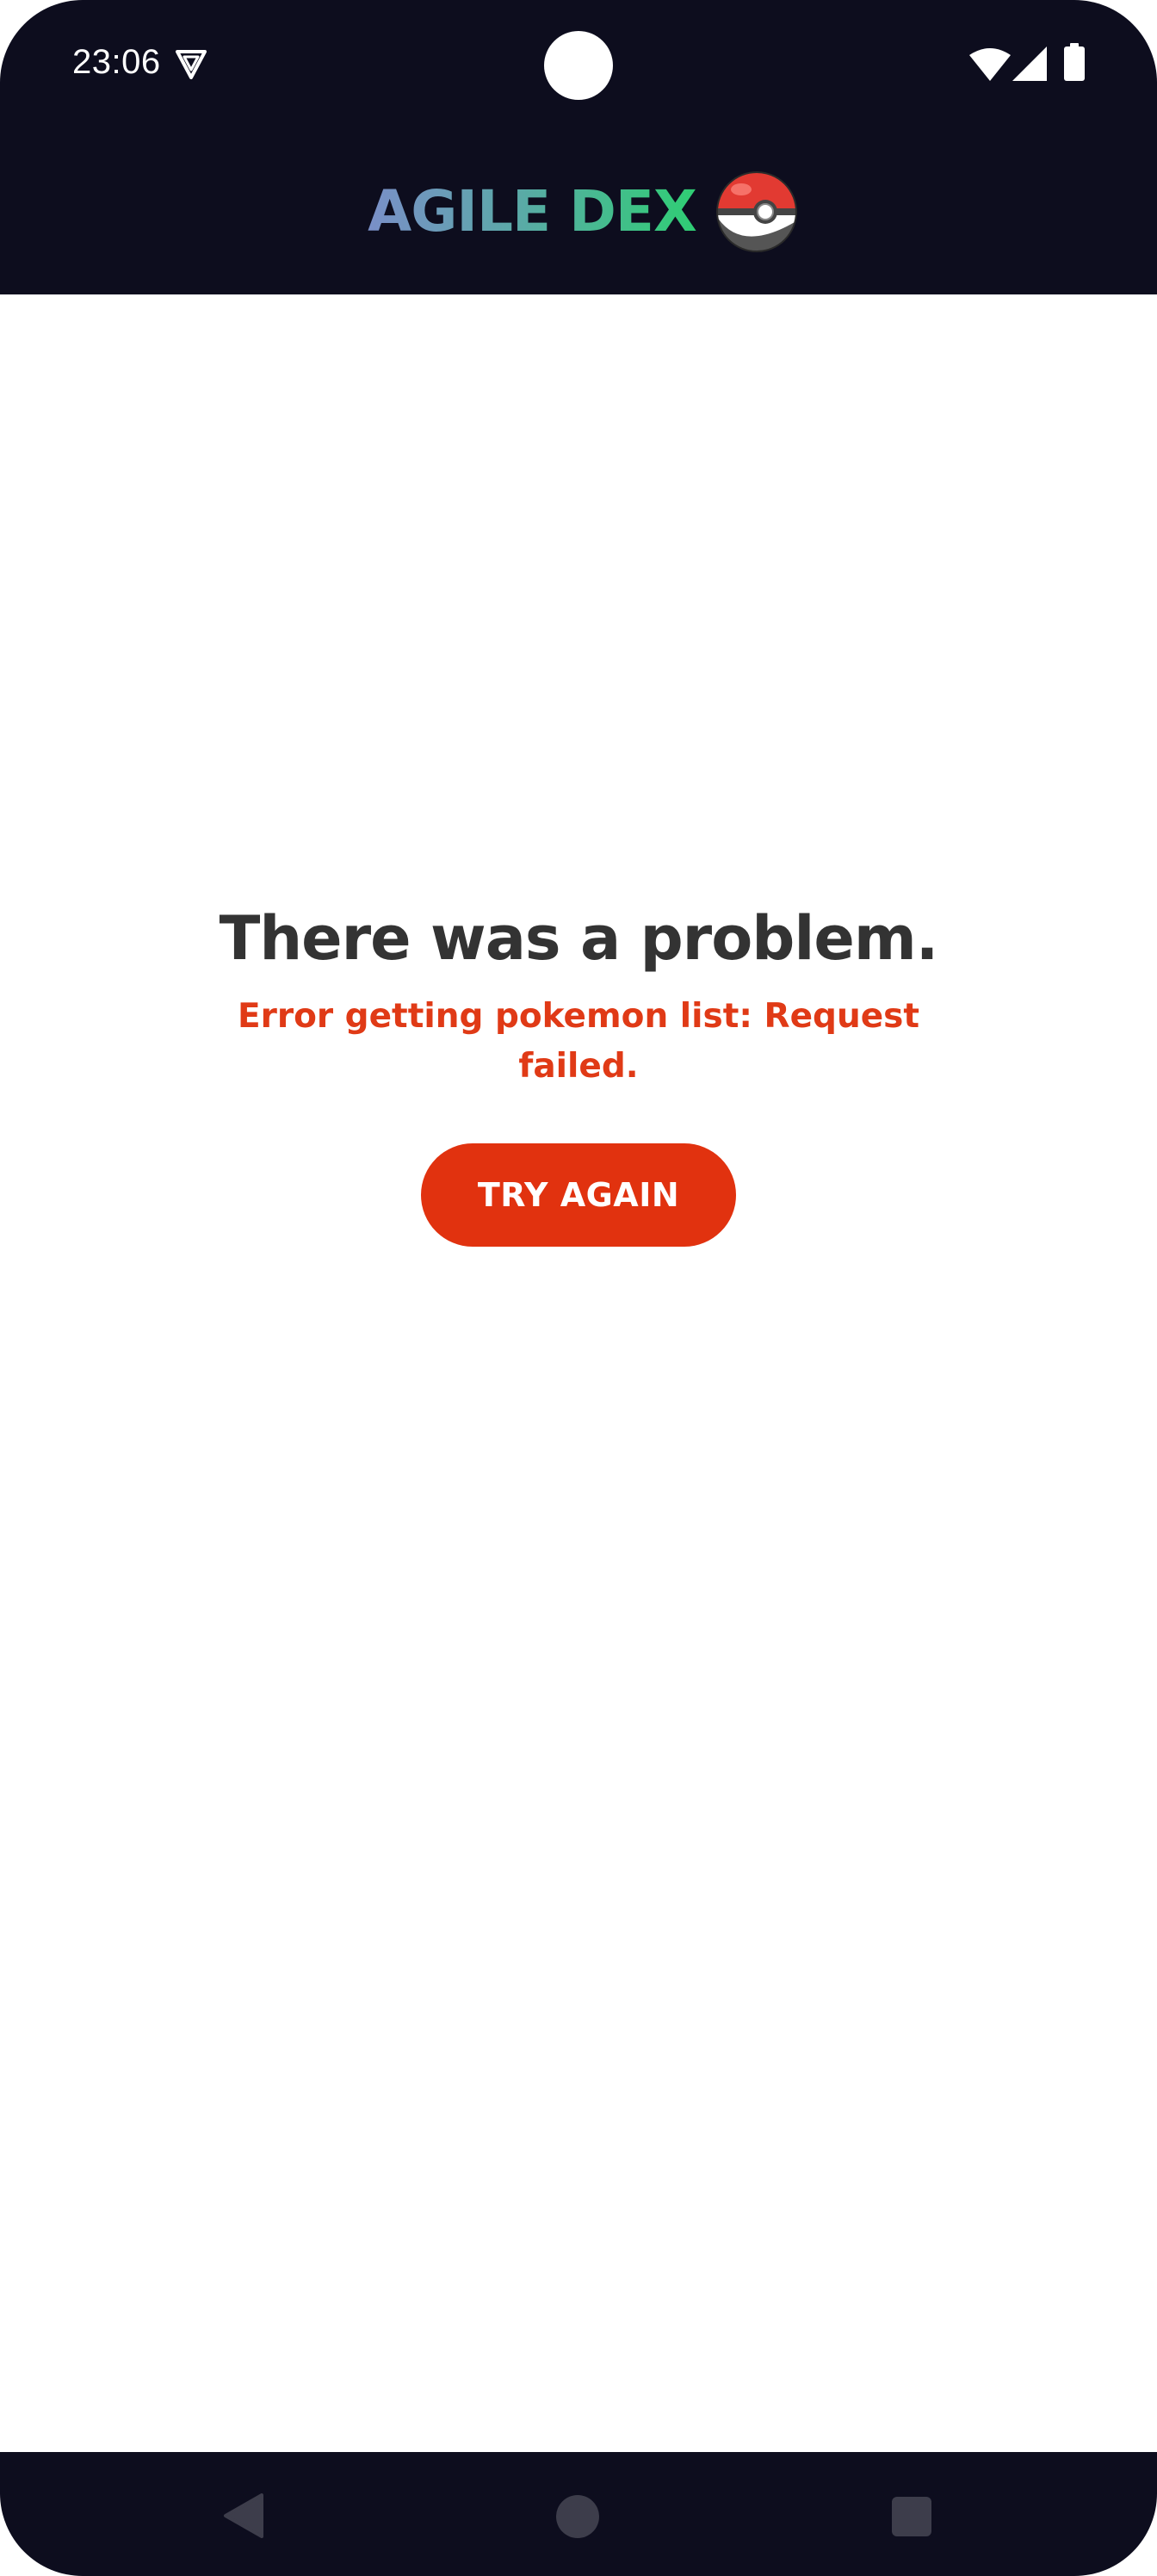 The height and width of the screenshot is (2576, 1157). Describe the element at coordinates (756, 212) in the screenshot. I see `pokeball-icon` at that location.